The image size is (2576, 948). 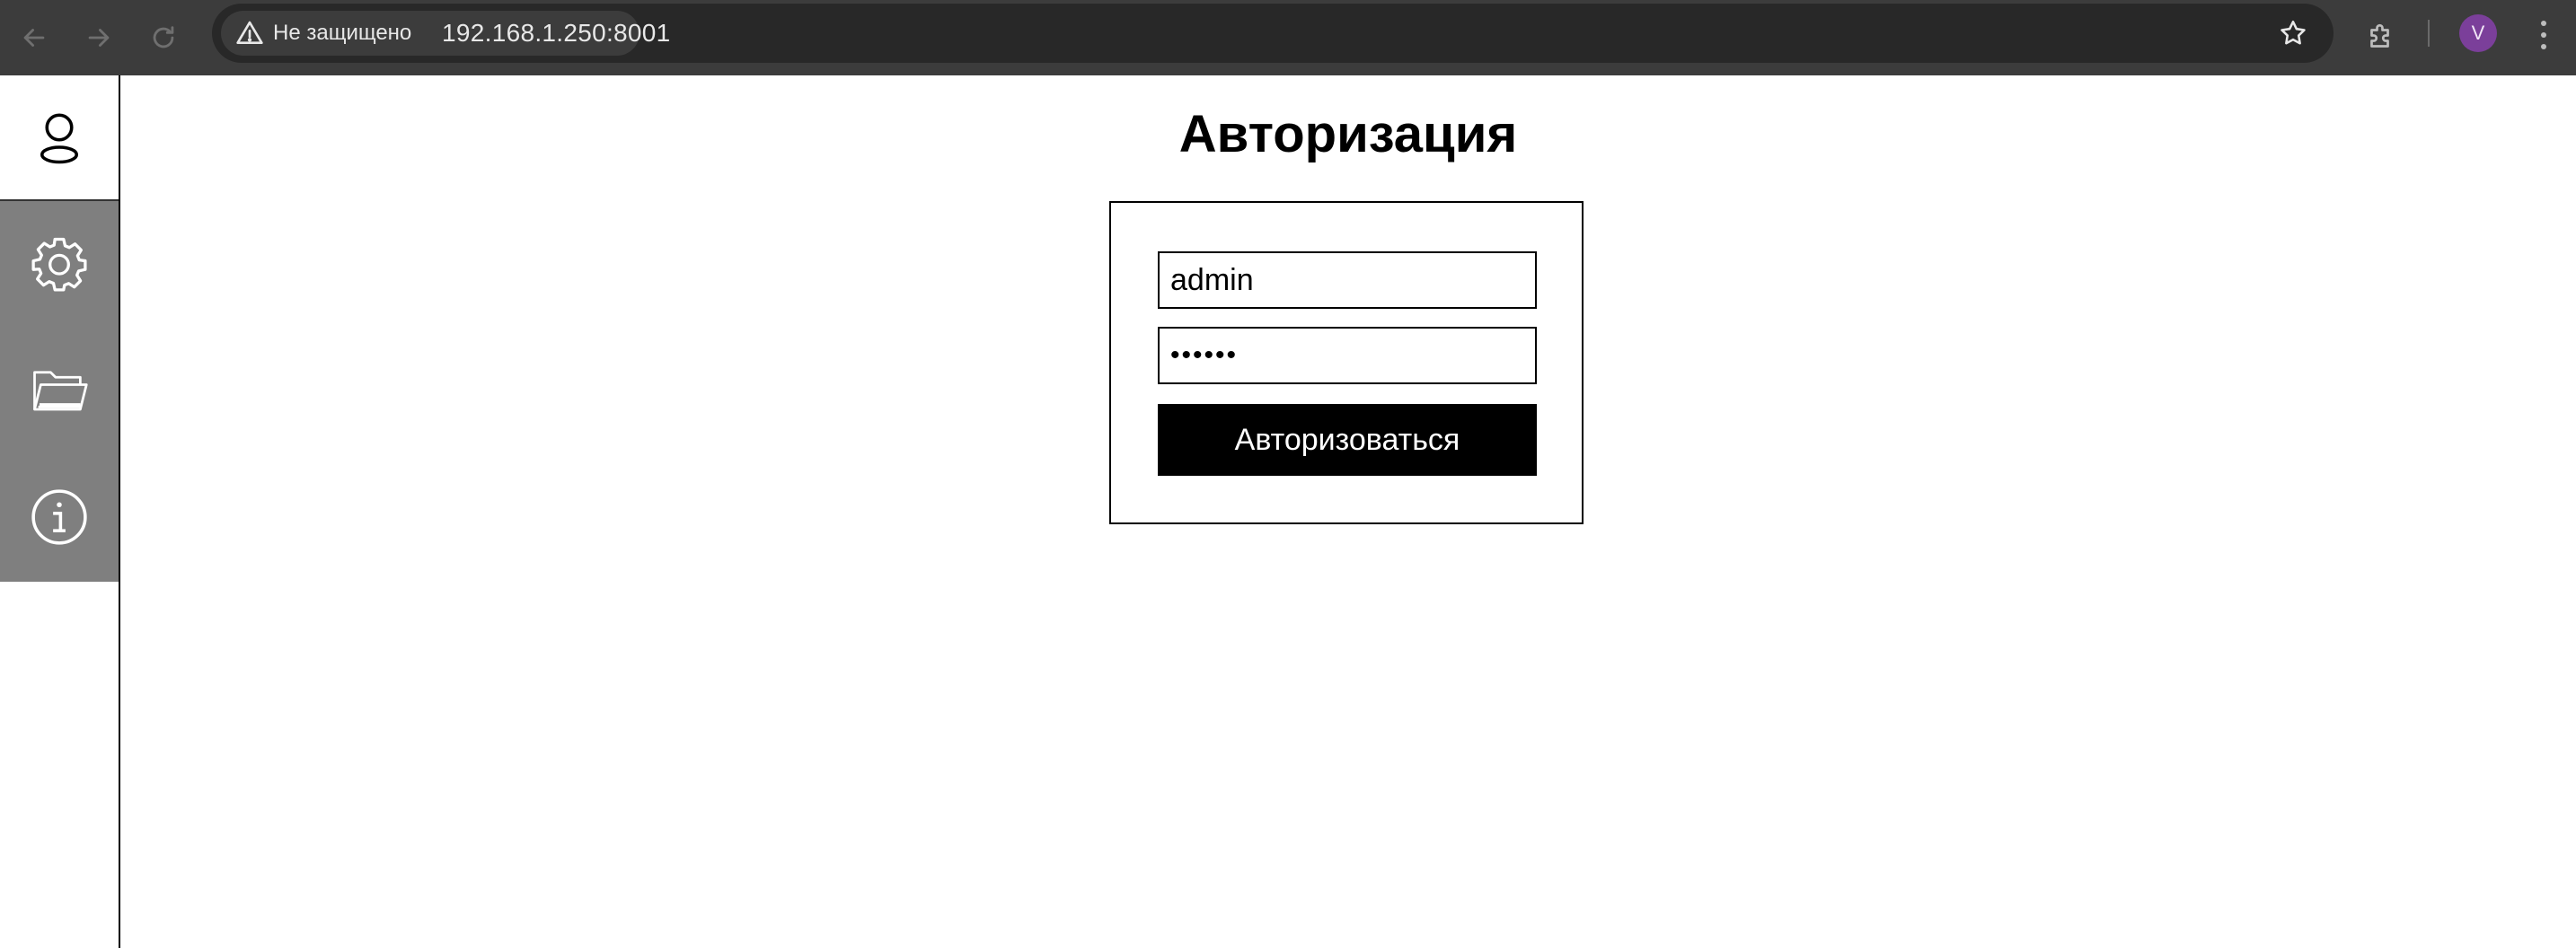 I want to click on profile-avatar-button: V, so click(x=2478, y=33).